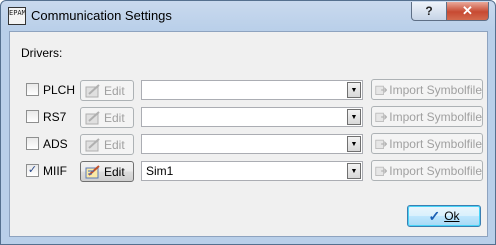 The image size is (496, 245). I want to click on edit-button-miif: Edit, so click(107, 171).